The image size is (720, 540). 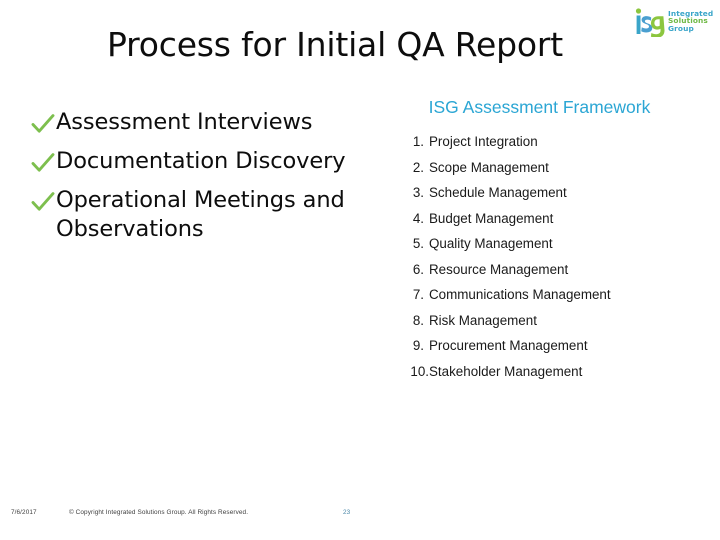 What do you see at coordinates (489, 167) in the screenshot?
I see `list-item-label: Scope Management` at bounding box center [489, 167].